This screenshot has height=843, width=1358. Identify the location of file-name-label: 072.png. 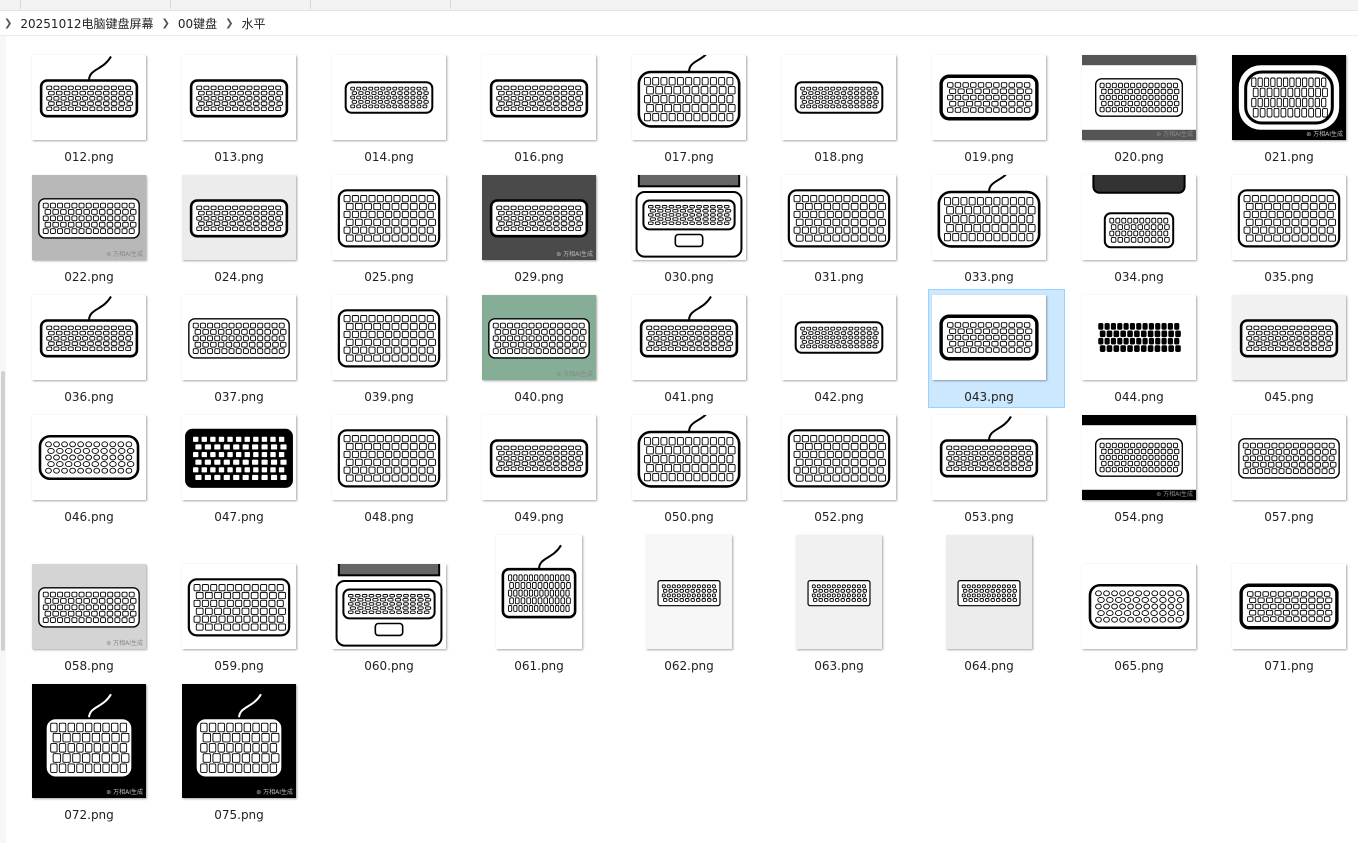
(89, 815).